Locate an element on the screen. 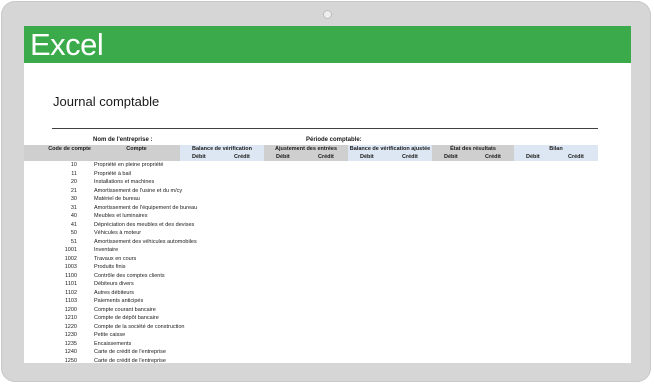  table-row: 1100 Contrôle des comptes clients is located at coordinates (327, 277).